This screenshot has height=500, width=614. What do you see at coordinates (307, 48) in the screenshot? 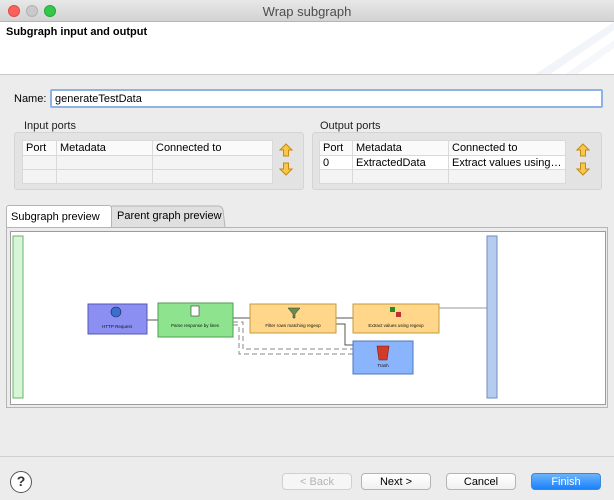
I see `dialog-banner: Subgraph input and output` at bounding box center [307, 48].